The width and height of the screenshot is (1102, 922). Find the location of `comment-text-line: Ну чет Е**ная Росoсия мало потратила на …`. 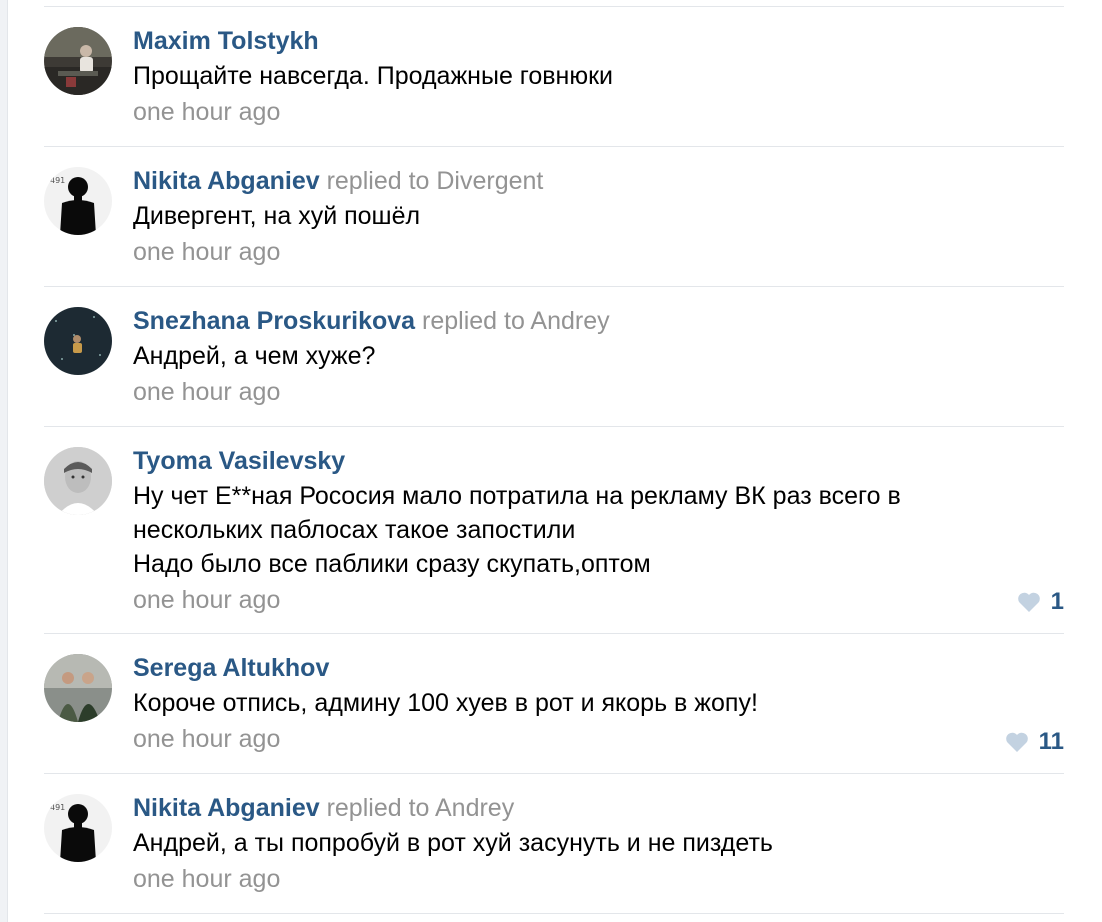

comment-text-line: Ну чет Е**ная Росoсия мало потратила на … is located at coordinates (517, 496).